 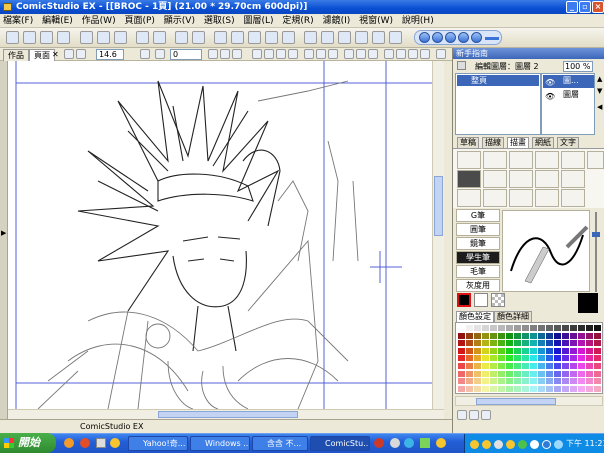 What do you see at coordinates (478, 215) in the screenshot?
I see `pen-g: G筆` at bounding box center [478, 215].